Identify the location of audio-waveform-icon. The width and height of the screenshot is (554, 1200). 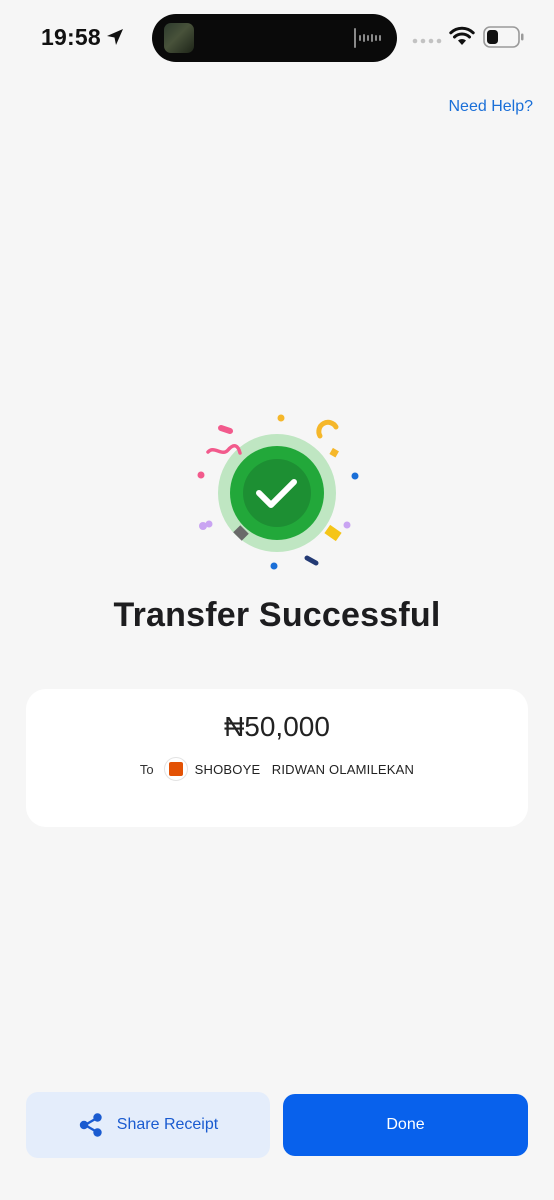
(367, 38).